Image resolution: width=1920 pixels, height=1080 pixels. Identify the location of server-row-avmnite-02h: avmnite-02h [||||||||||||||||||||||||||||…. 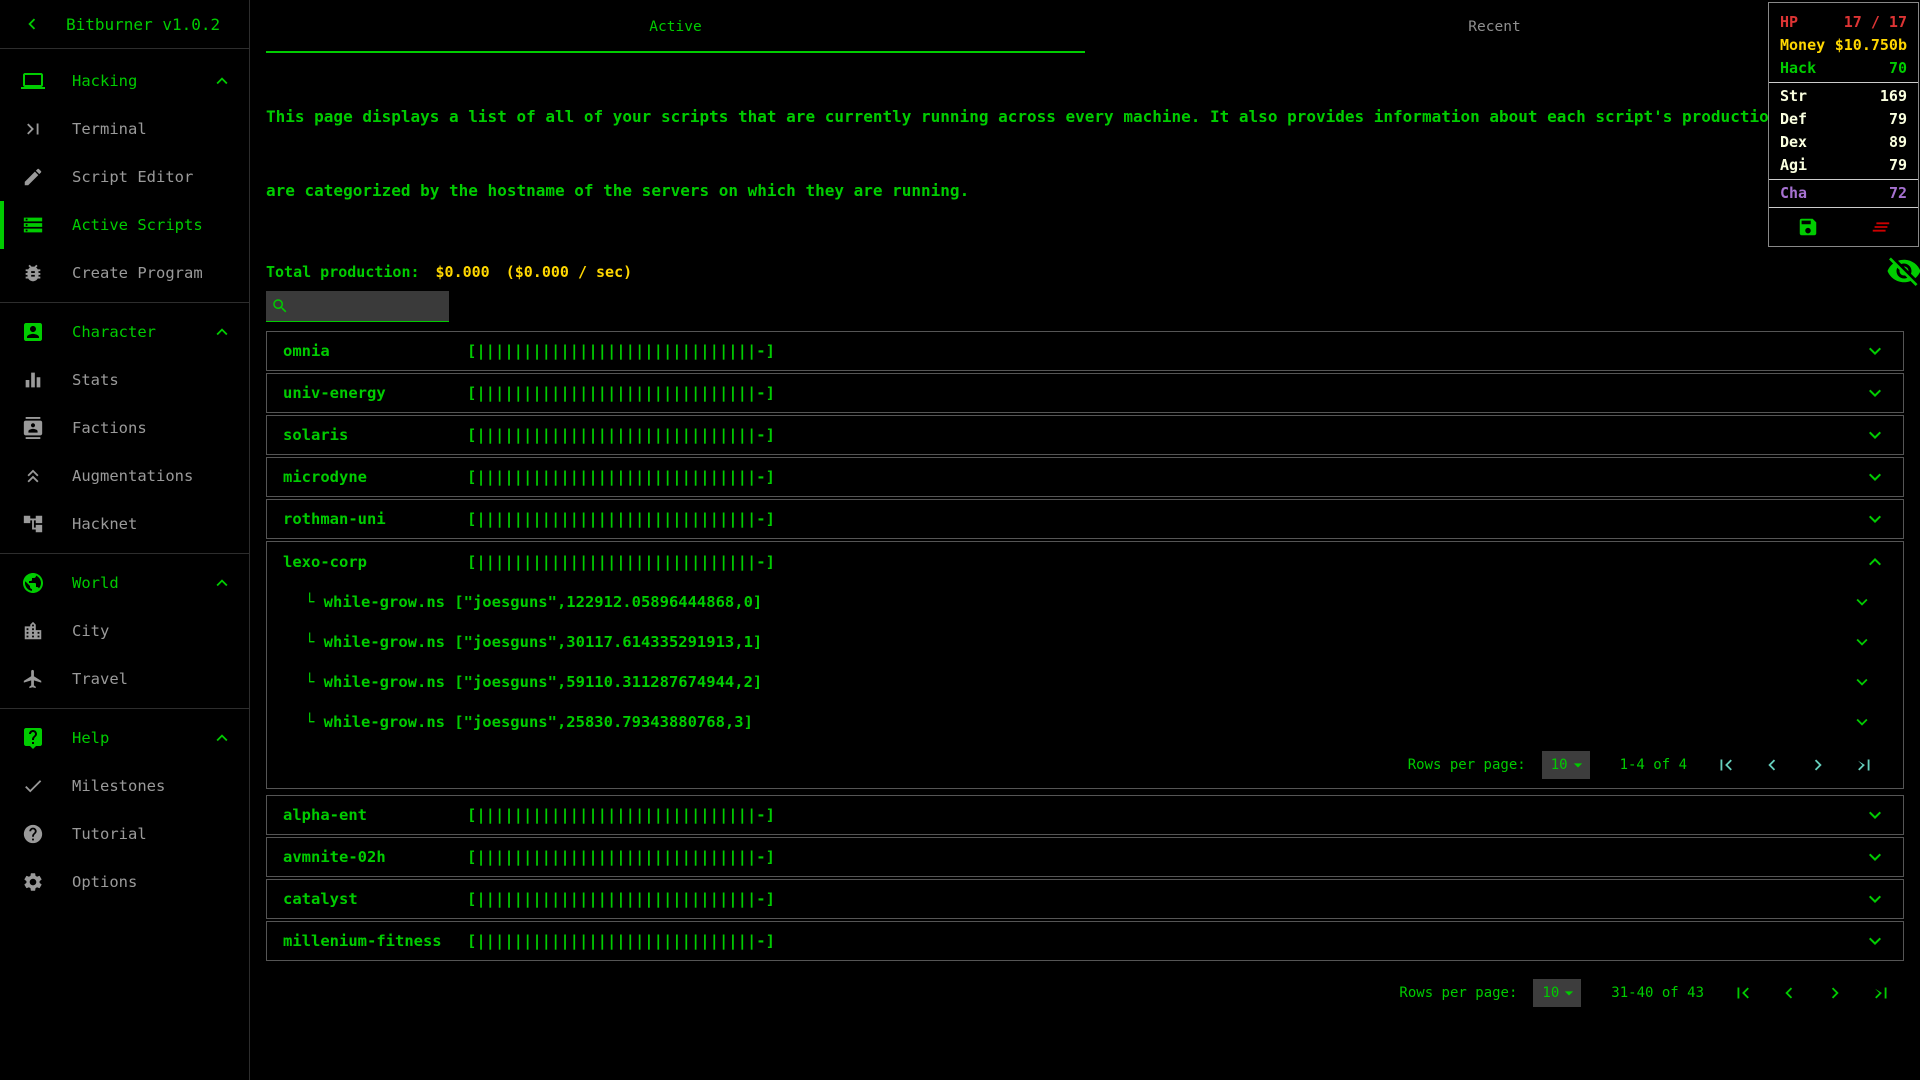
(1085, 857).